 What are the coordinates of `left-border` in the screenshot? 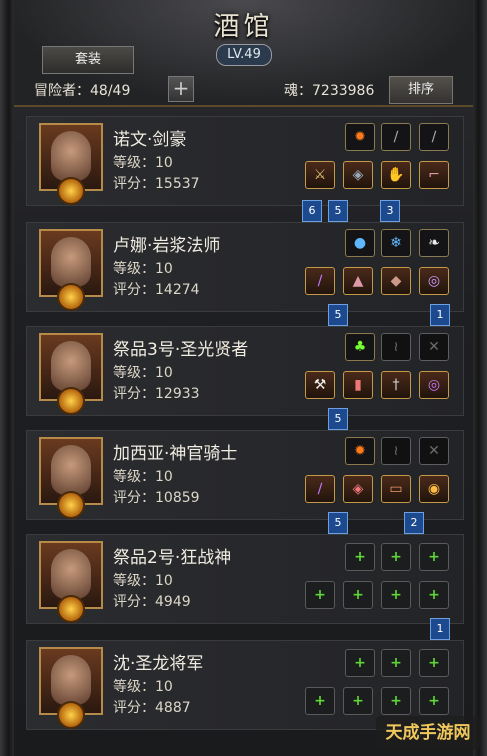 It's located at (7, 378).